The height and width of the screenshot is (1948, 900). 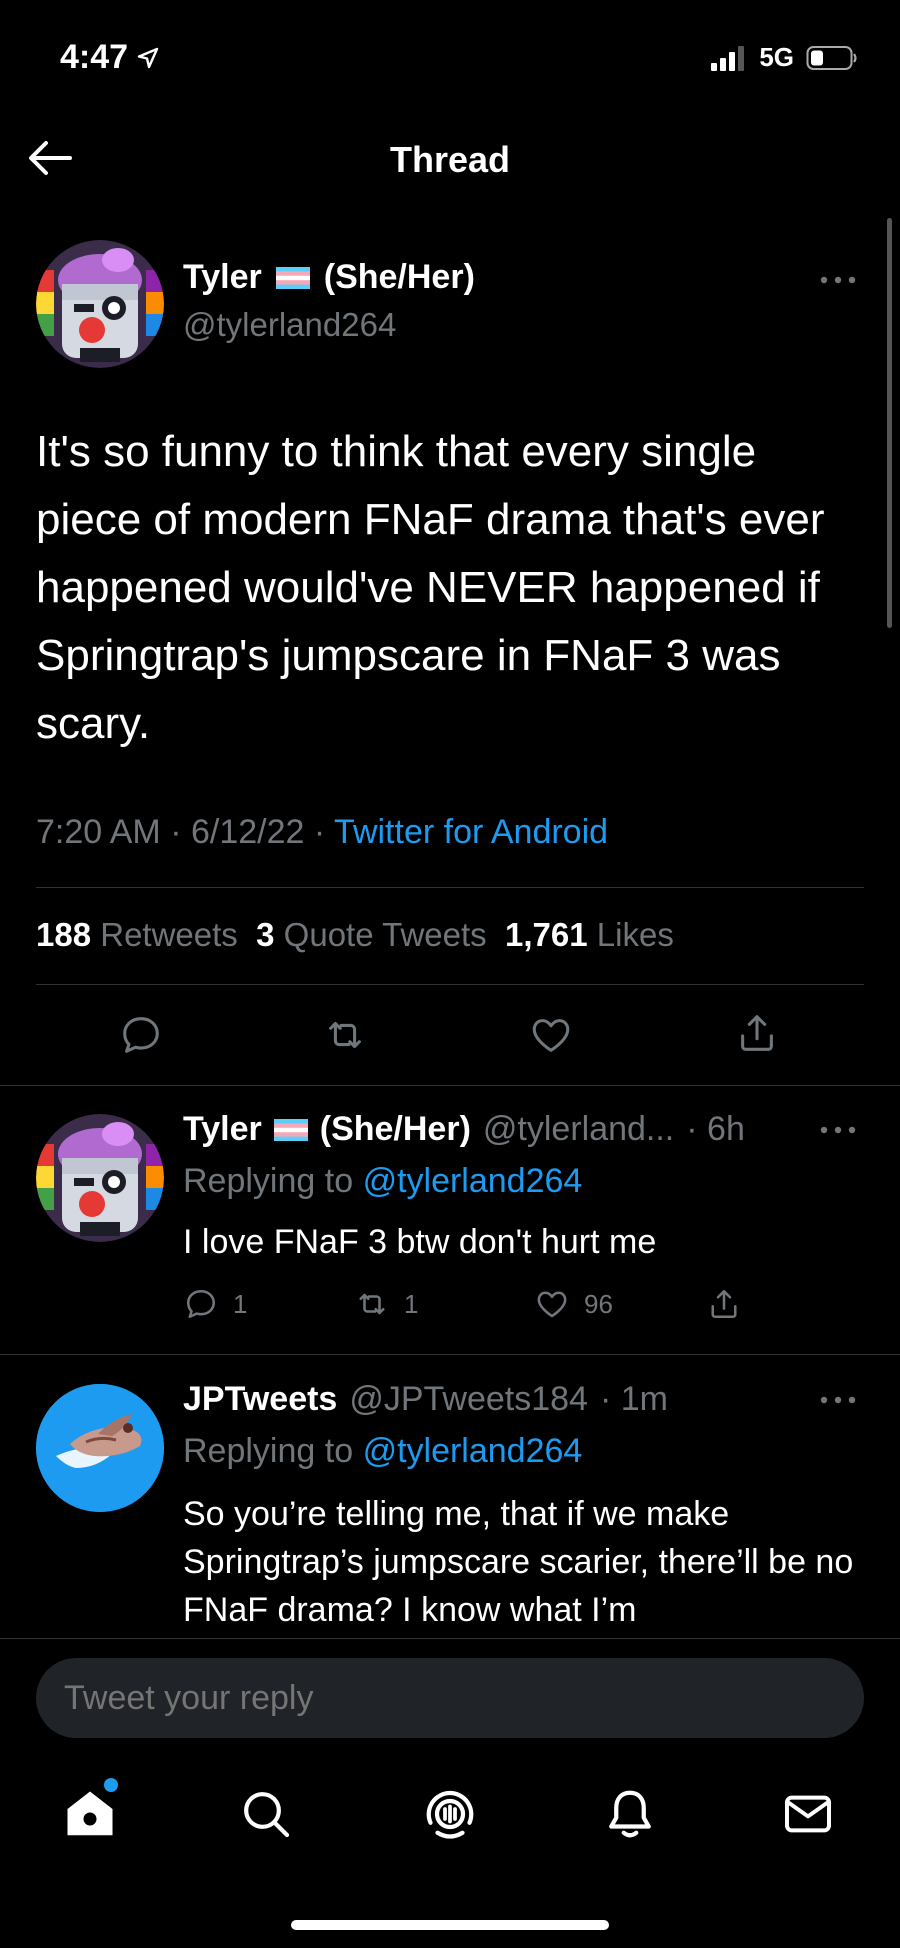 I want to click on author-handle: @JPTweets184, so click(x=468, y=1399).